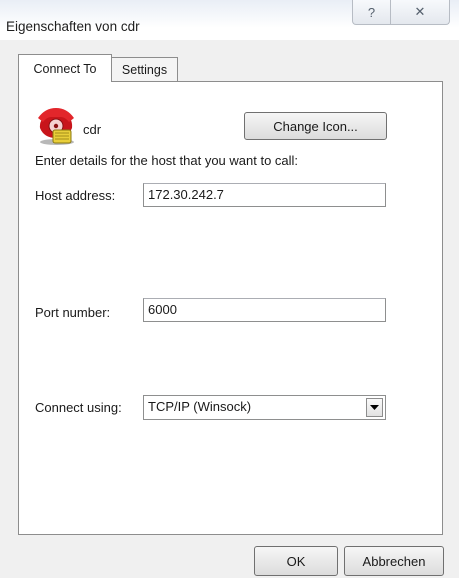 This screenshot has width=459, height=578. What do you see at coordinates (73, 312) in the screenshot?
I see `port-number-label: Port number:` at bounding box center [73, 312].